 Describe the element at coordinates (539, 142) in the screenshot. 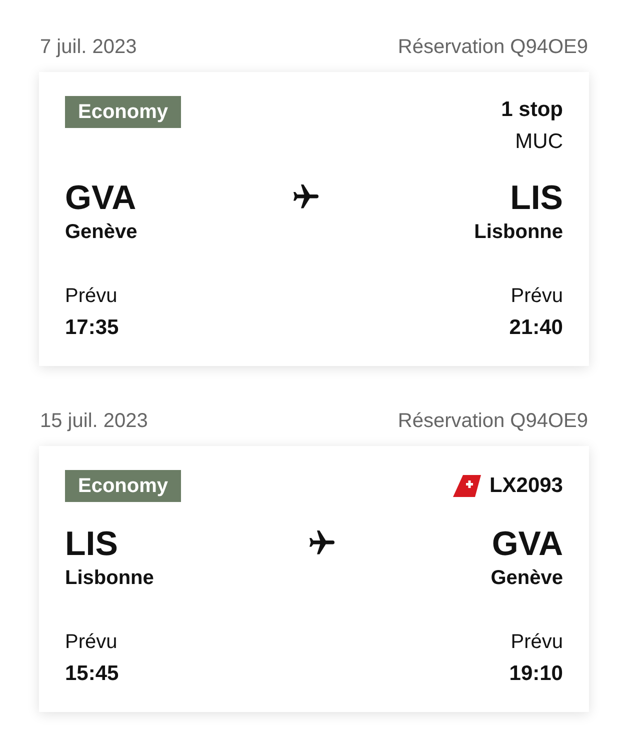

I see `stop-airport: MUC` at that location.